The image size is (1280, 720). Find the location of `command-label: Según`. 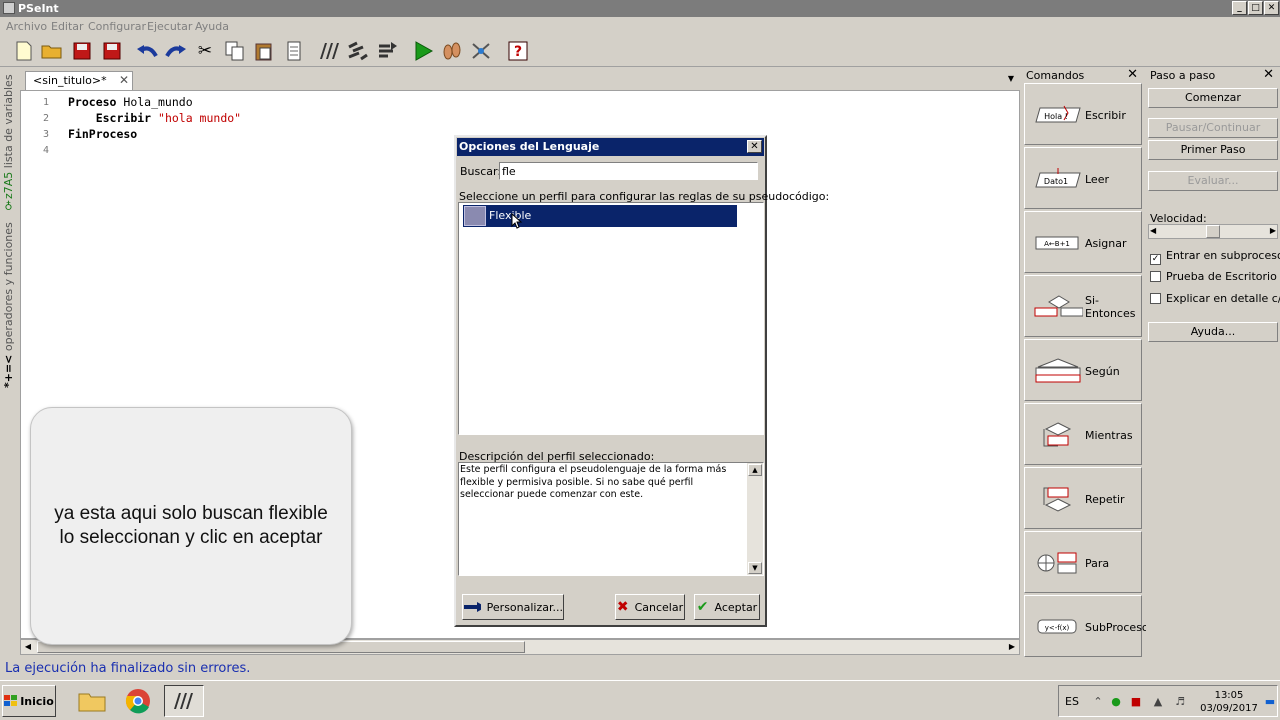

command-label: Según is located at coordinates (1102, 371).